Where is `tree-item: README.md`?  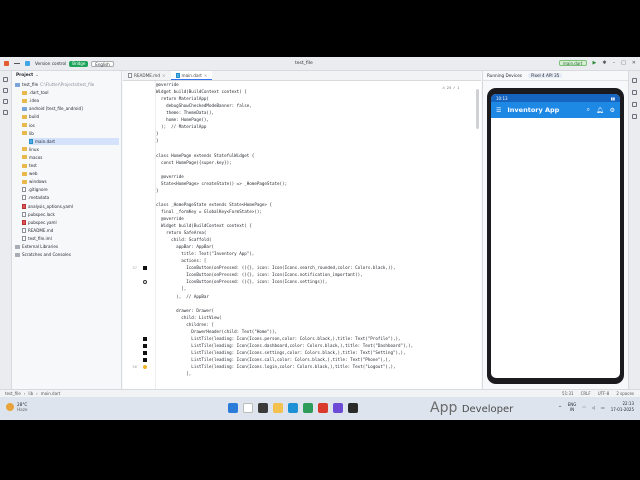
tree-item: README.md is located at coordinates (70, 230).